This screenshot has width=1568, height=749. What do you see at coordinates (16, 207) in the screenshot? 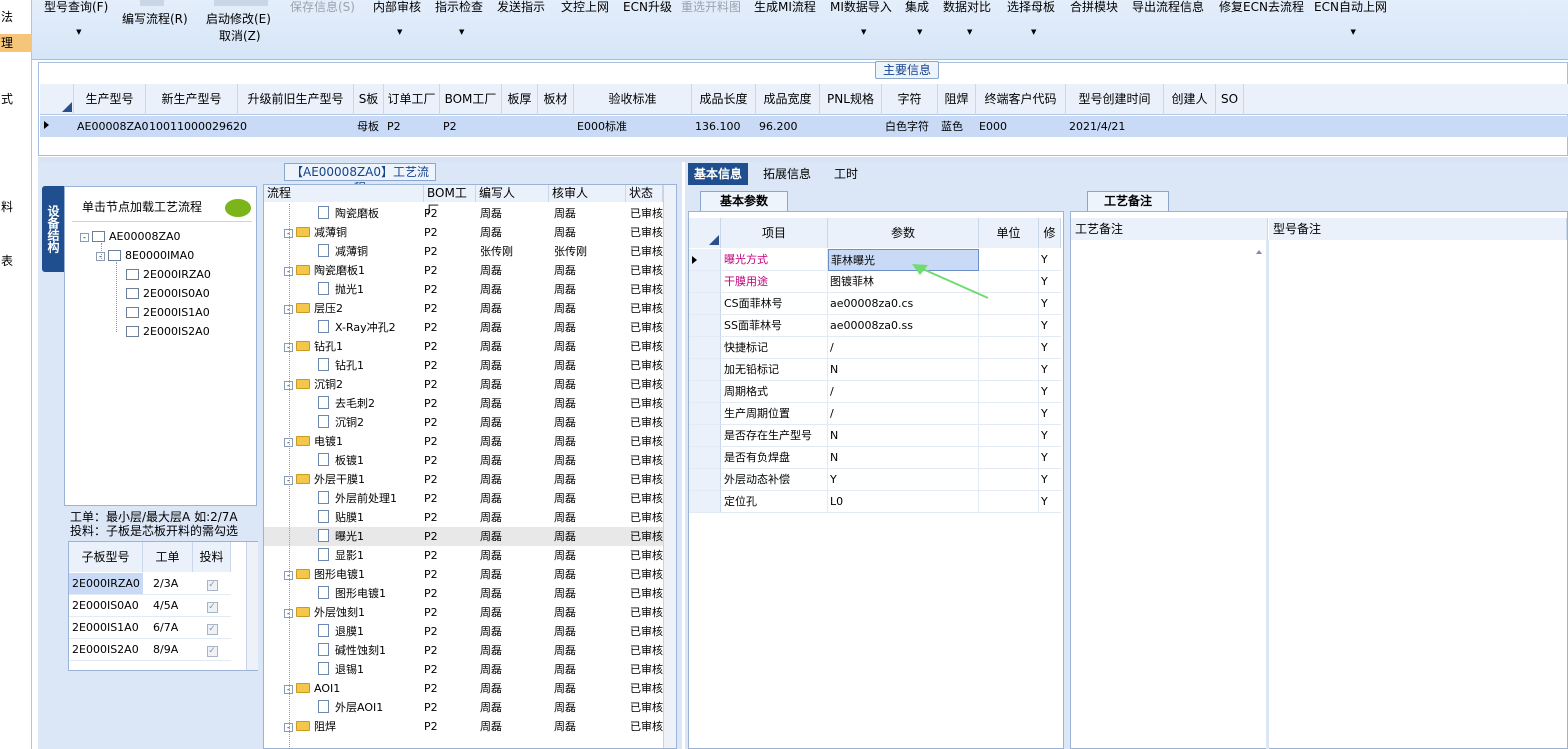
I see `left-nav-item: 料` at bounding box center [16, 207].